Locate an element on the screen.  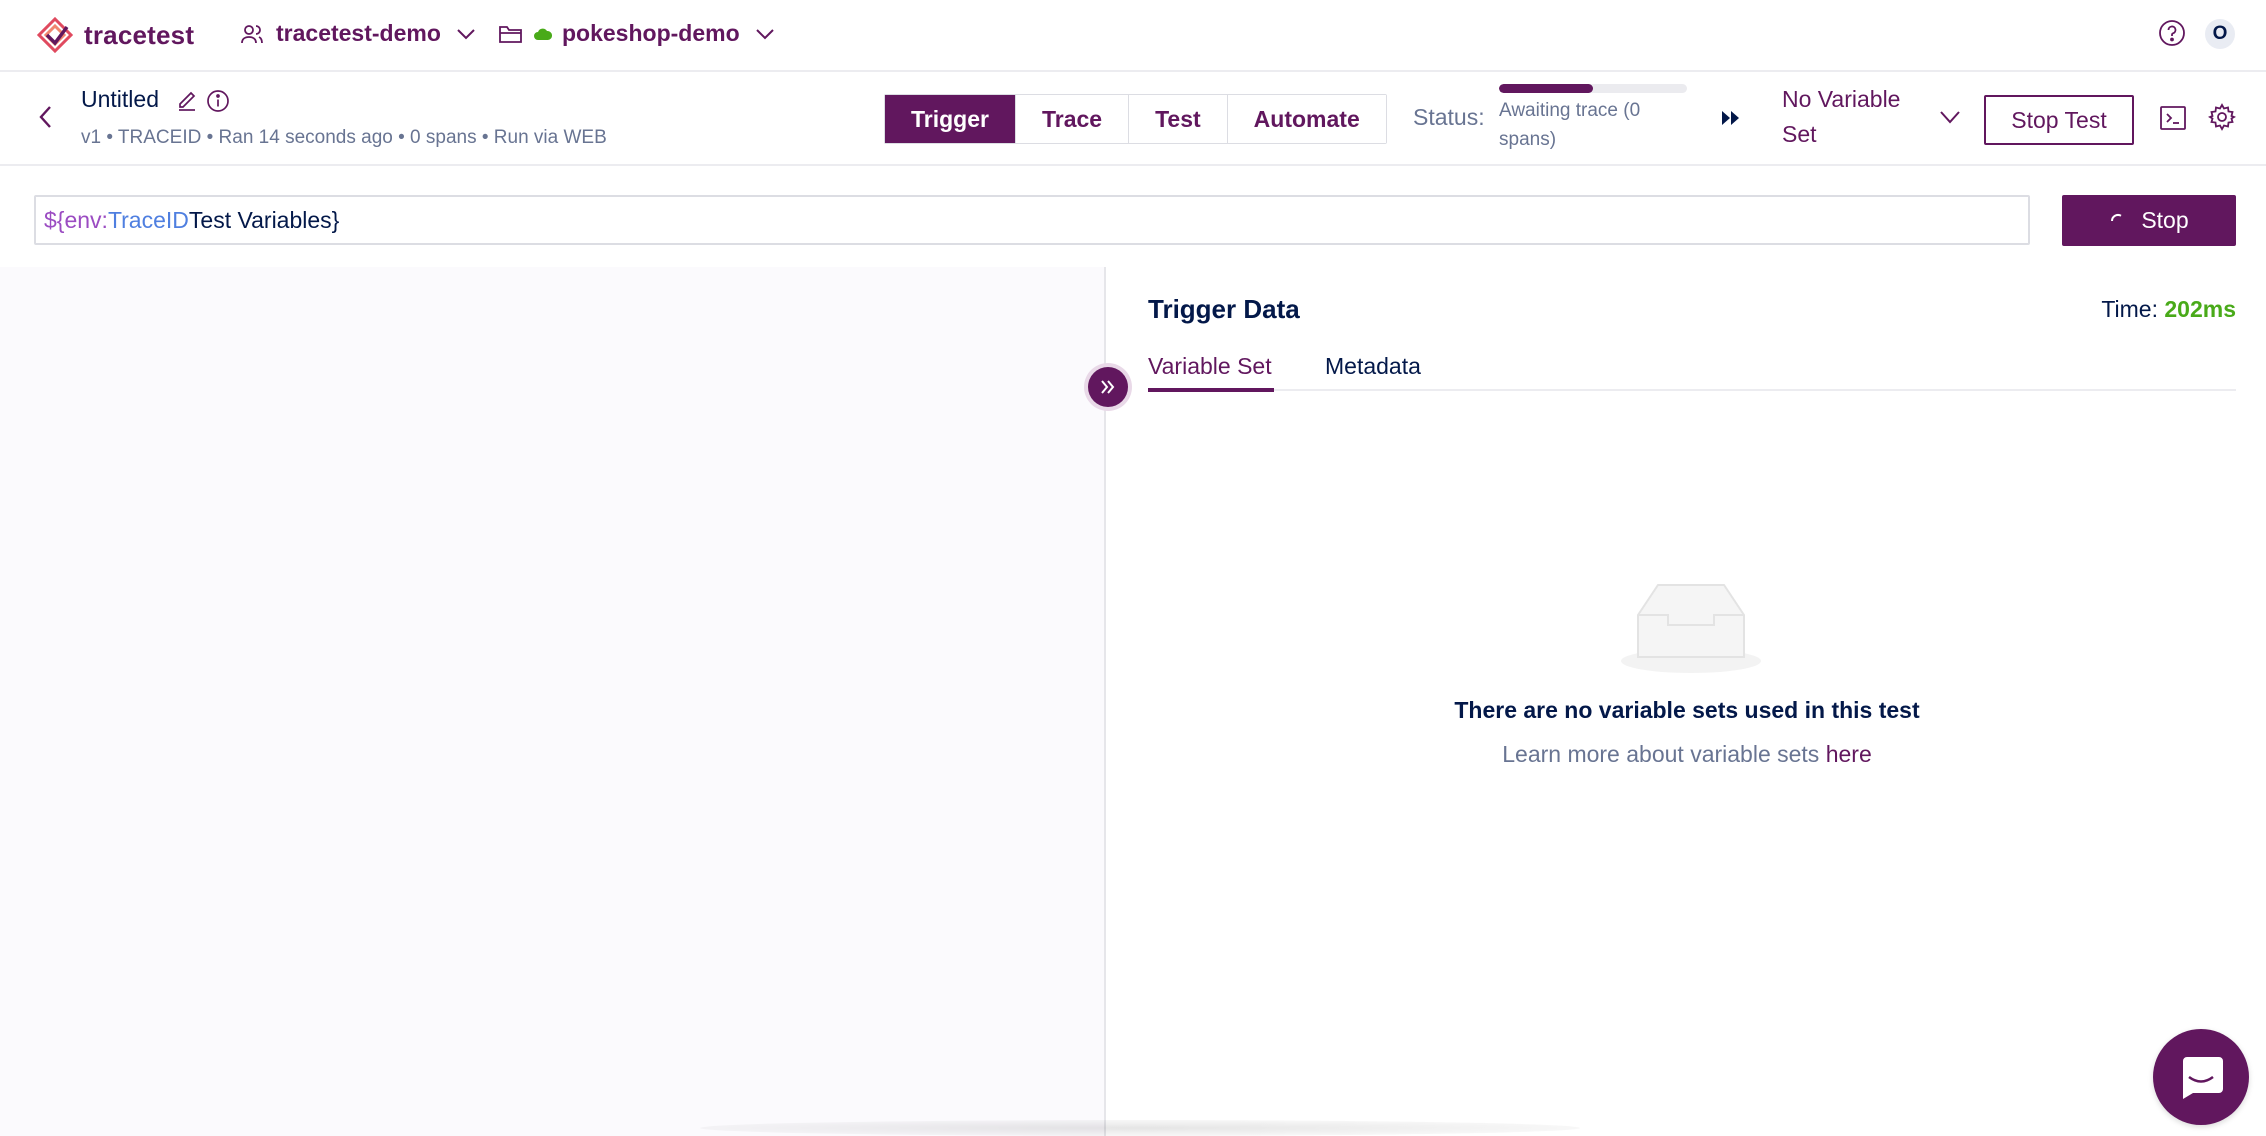
trigger-data-title: Trigger Data is located at coordinates (1224, 309).